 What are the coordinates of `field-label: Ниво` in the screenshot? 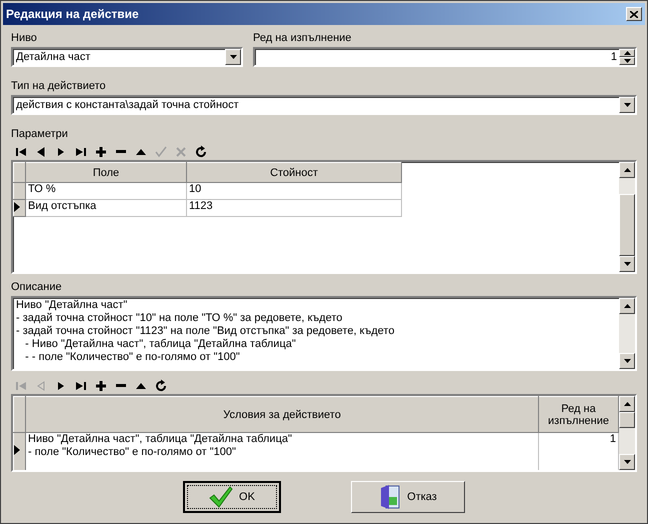 It's located at (24, 38).